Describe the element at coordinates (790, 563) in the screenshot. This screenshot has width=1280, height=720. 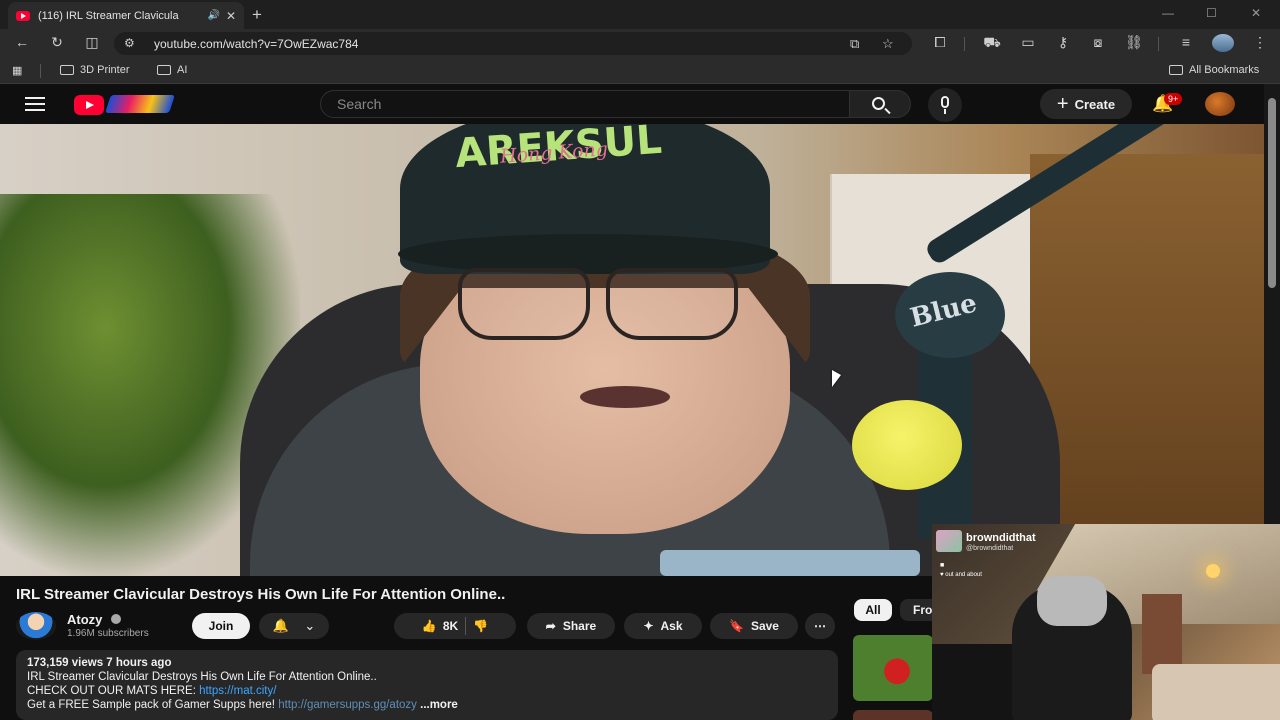
I see `video-scene-desk` at that location.